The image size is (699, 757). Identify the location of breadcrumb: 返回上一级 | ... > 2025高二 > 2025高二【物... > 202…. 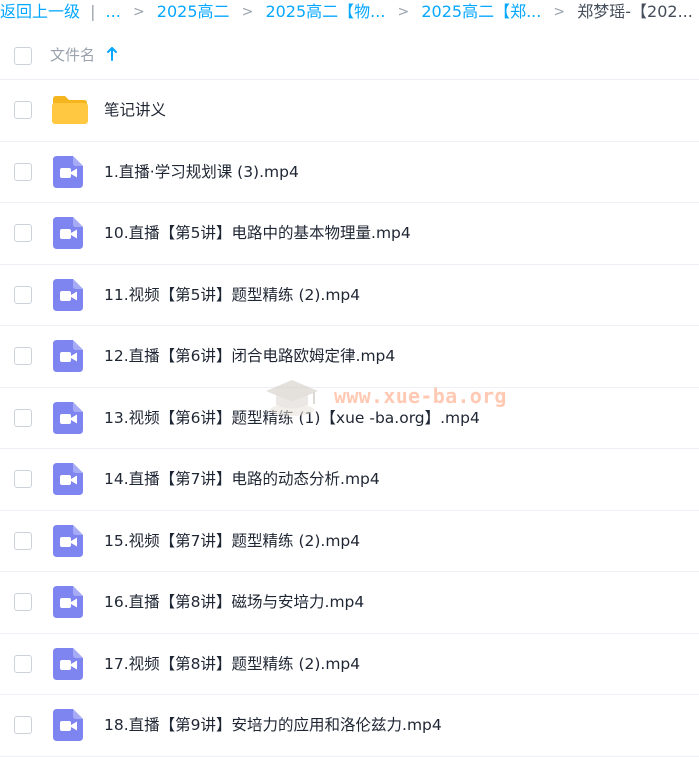
(349, 12).